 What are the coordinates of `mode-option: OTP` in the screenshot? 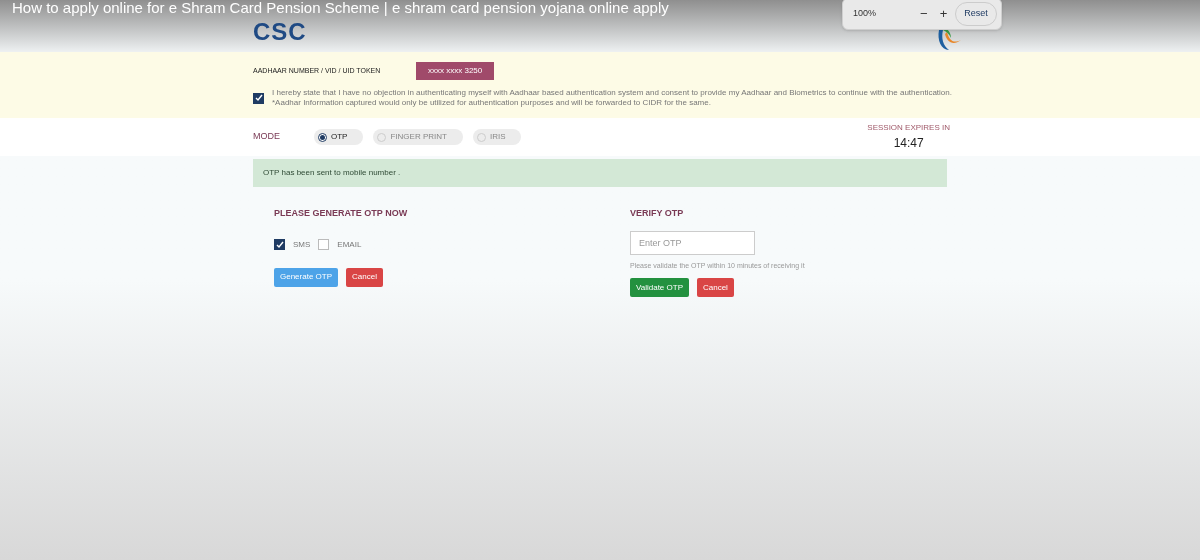 It's located at (339, 137).